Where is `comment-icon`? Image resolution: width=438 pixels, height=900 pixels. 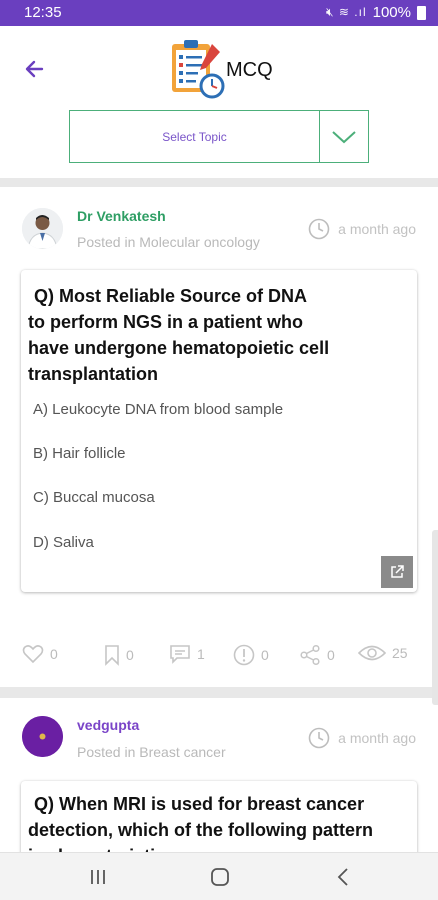
comment-icon is located at coordinates (180, 654).